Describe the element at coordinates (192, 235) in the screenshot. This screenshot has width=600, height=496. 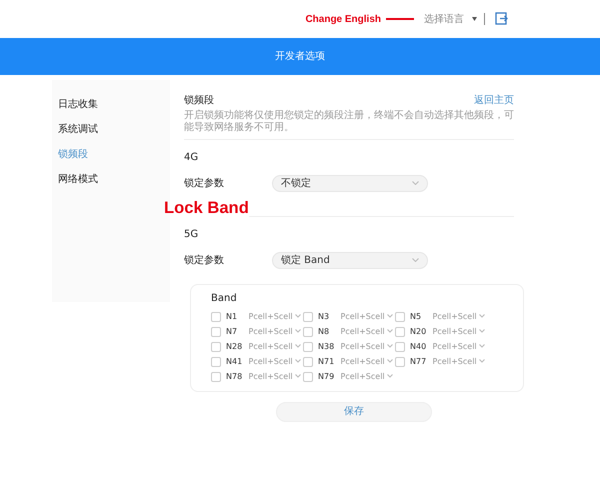
I see `network-heading: 5G` at that location.